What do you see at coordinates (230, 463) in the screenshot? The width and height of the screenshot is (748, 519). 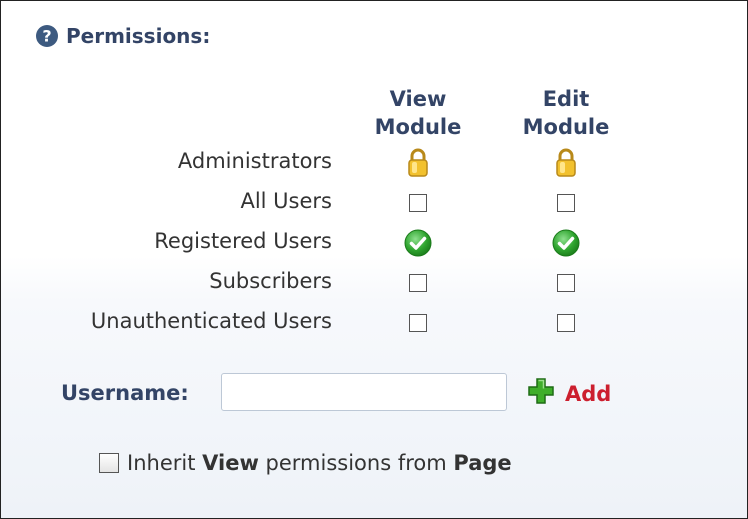 I see `inherit-text-view: View` at bounding box center [230, 463].